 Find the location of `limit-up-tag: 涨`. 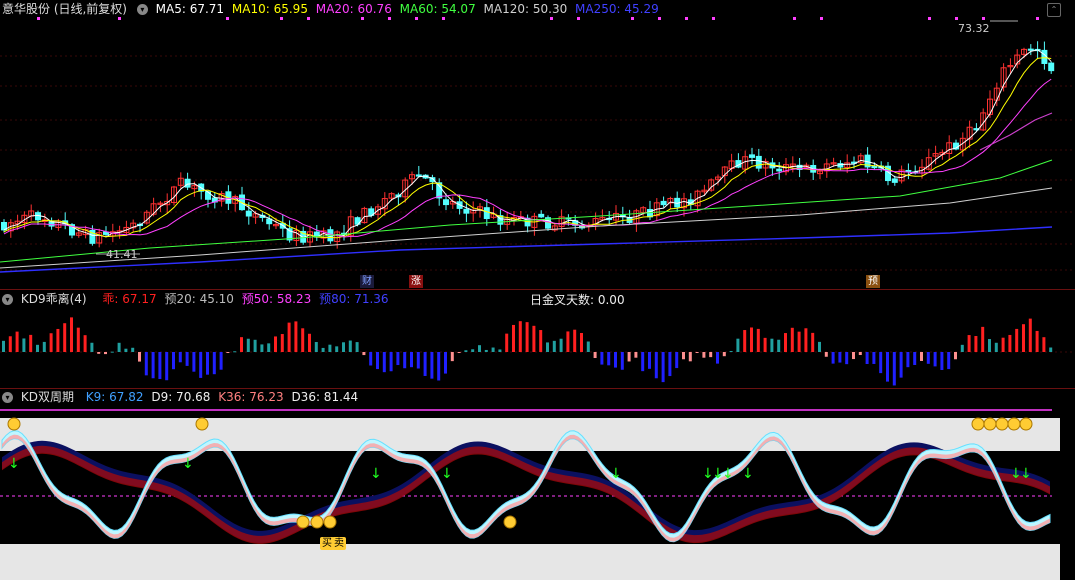

limit-up-tag: 涨 is located at coordinates (416, 281).